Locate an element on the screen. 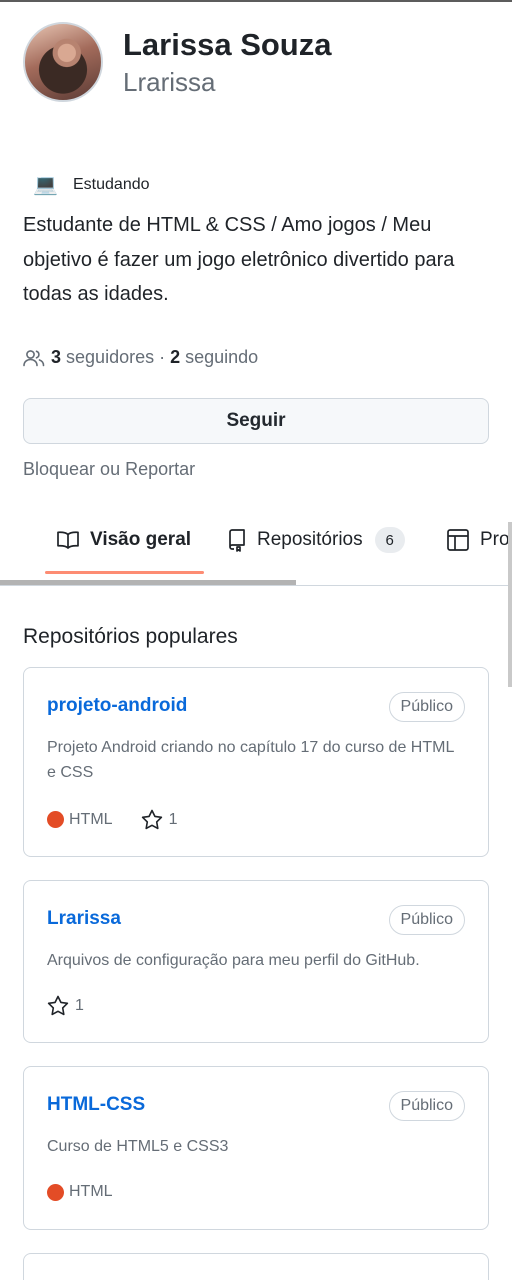  repo-meta: HTML is located at coordinates (80, 1192).